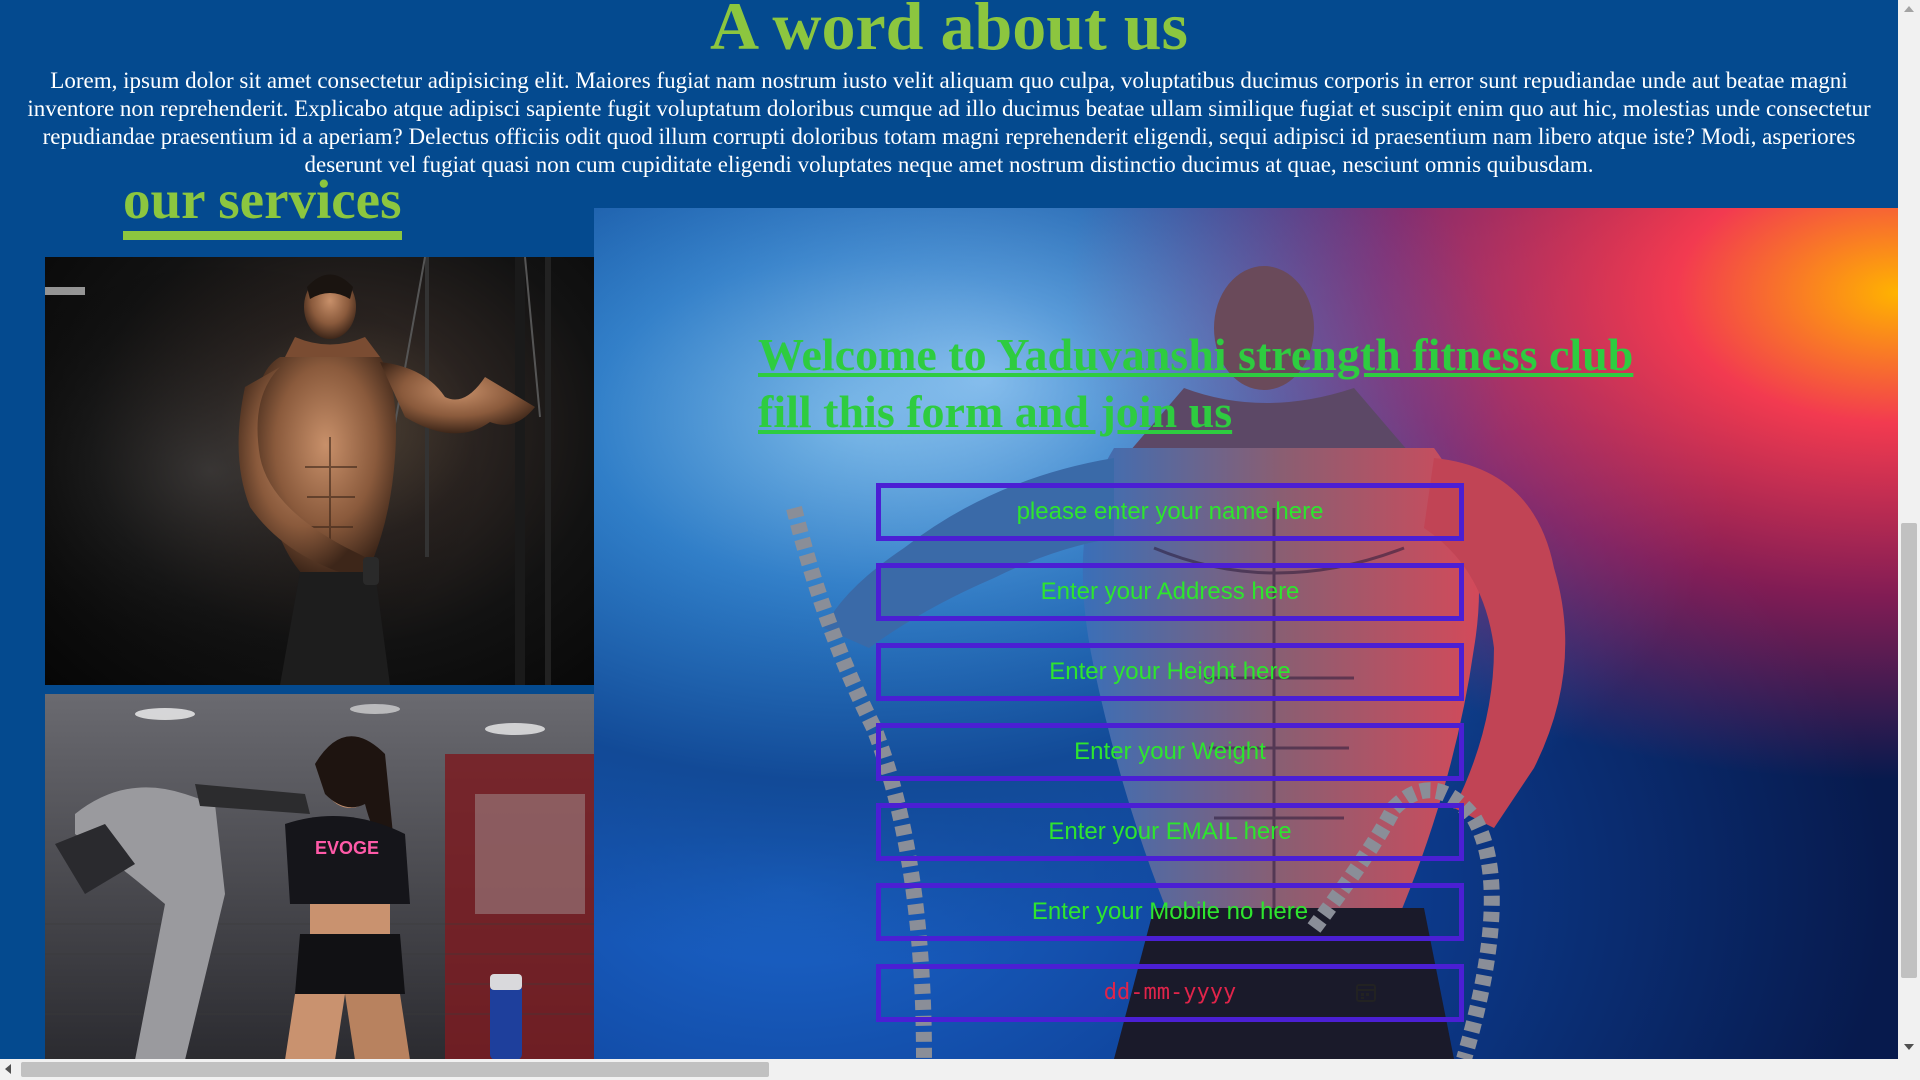 The height and width of the screenshot is (1080, 1920). What do you see at coordinates (262, 199) in the screenshot?
I see `services-title: our services` at bounding box center [262, 199].